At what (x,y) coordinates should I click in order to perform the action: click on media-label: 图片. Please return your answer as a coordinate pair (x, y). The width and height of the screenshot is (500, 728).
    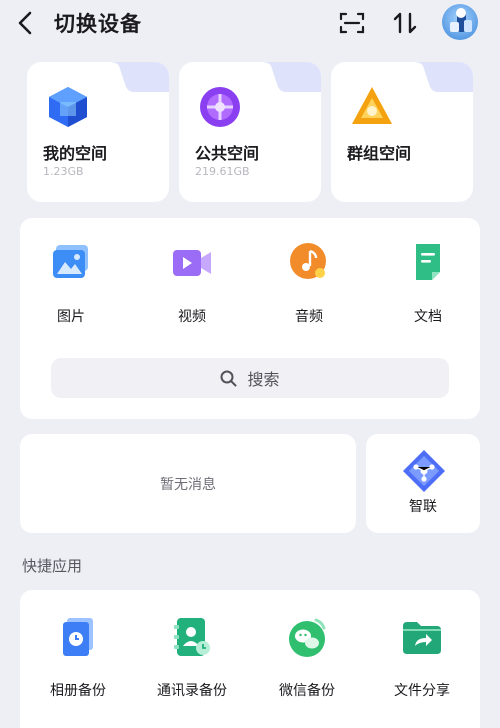
    Looking at the image, I should click on (71, 317).